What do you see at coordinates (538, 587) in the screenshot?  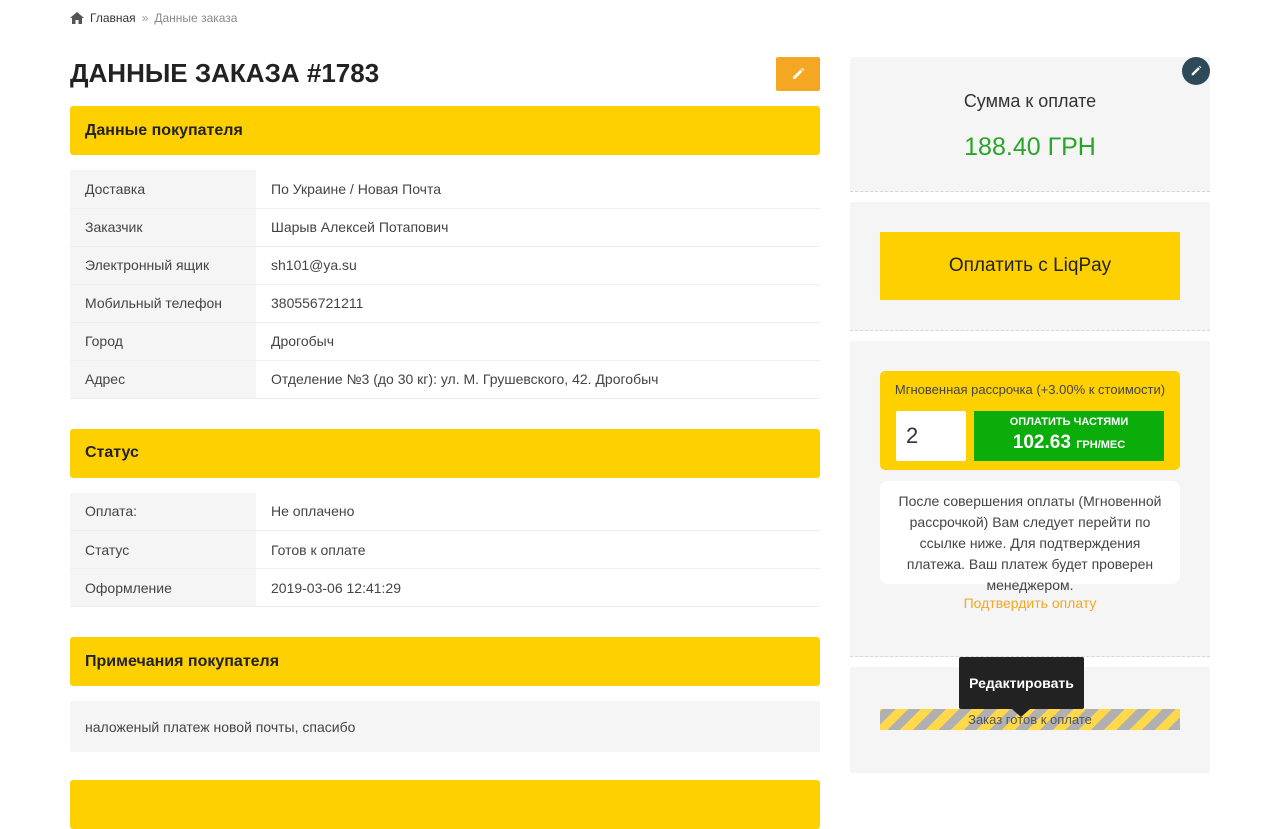 I see `row-value: 2019-03-06 12:41:29` at bounding box center [538, 587].